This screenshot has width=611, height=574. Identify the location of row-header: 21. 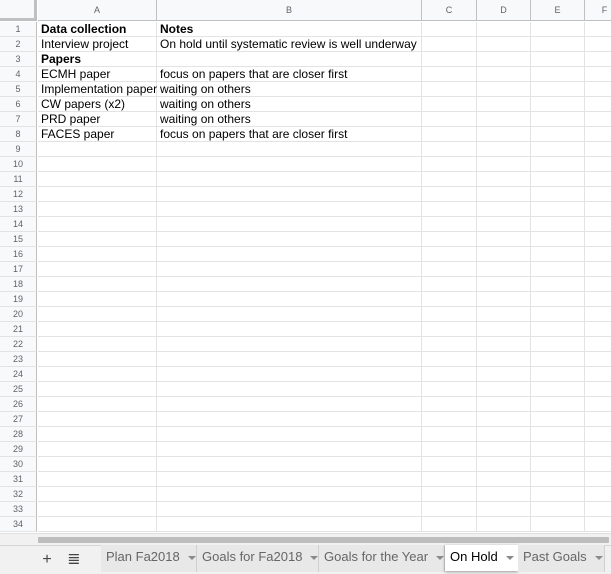
(18, 329).